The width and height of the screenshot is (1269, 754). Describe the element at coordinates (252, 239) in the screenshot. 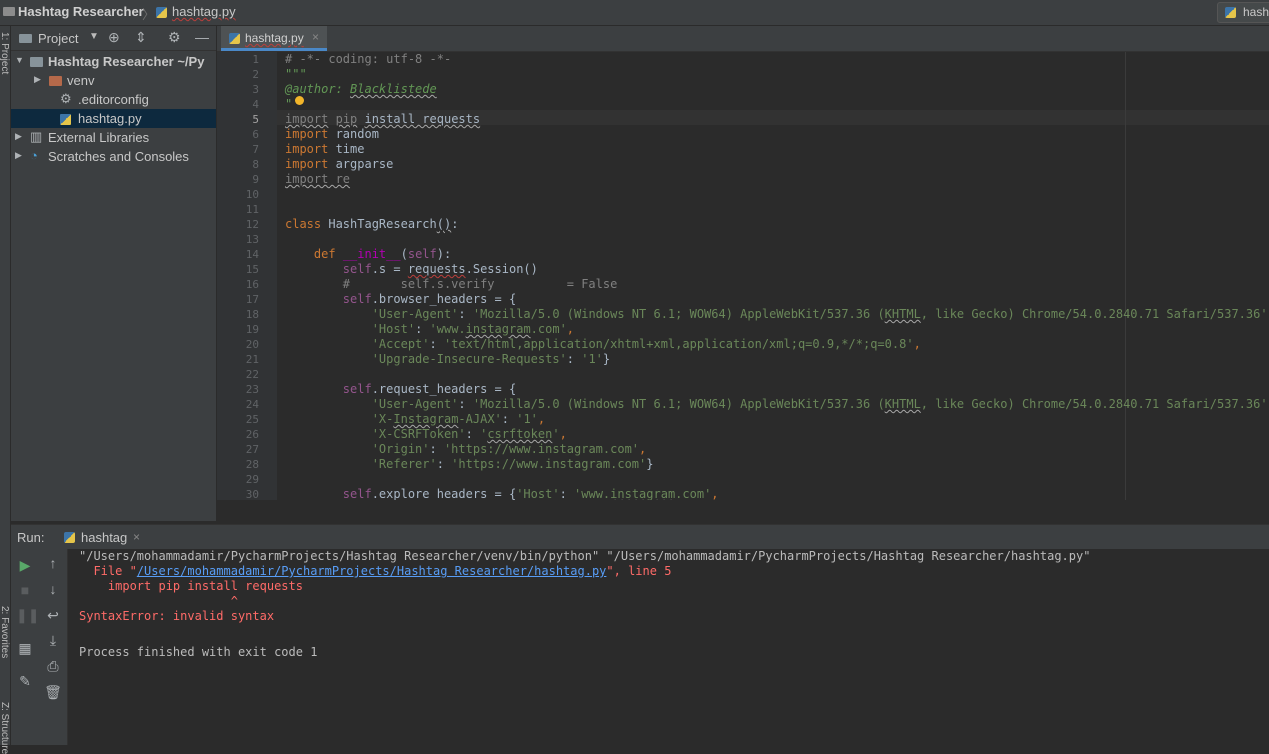

I see `line-number: 13` at that location.